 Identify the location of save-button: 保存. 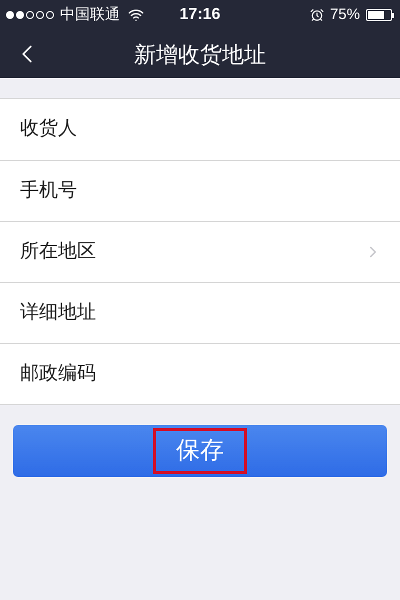
(200, 451).